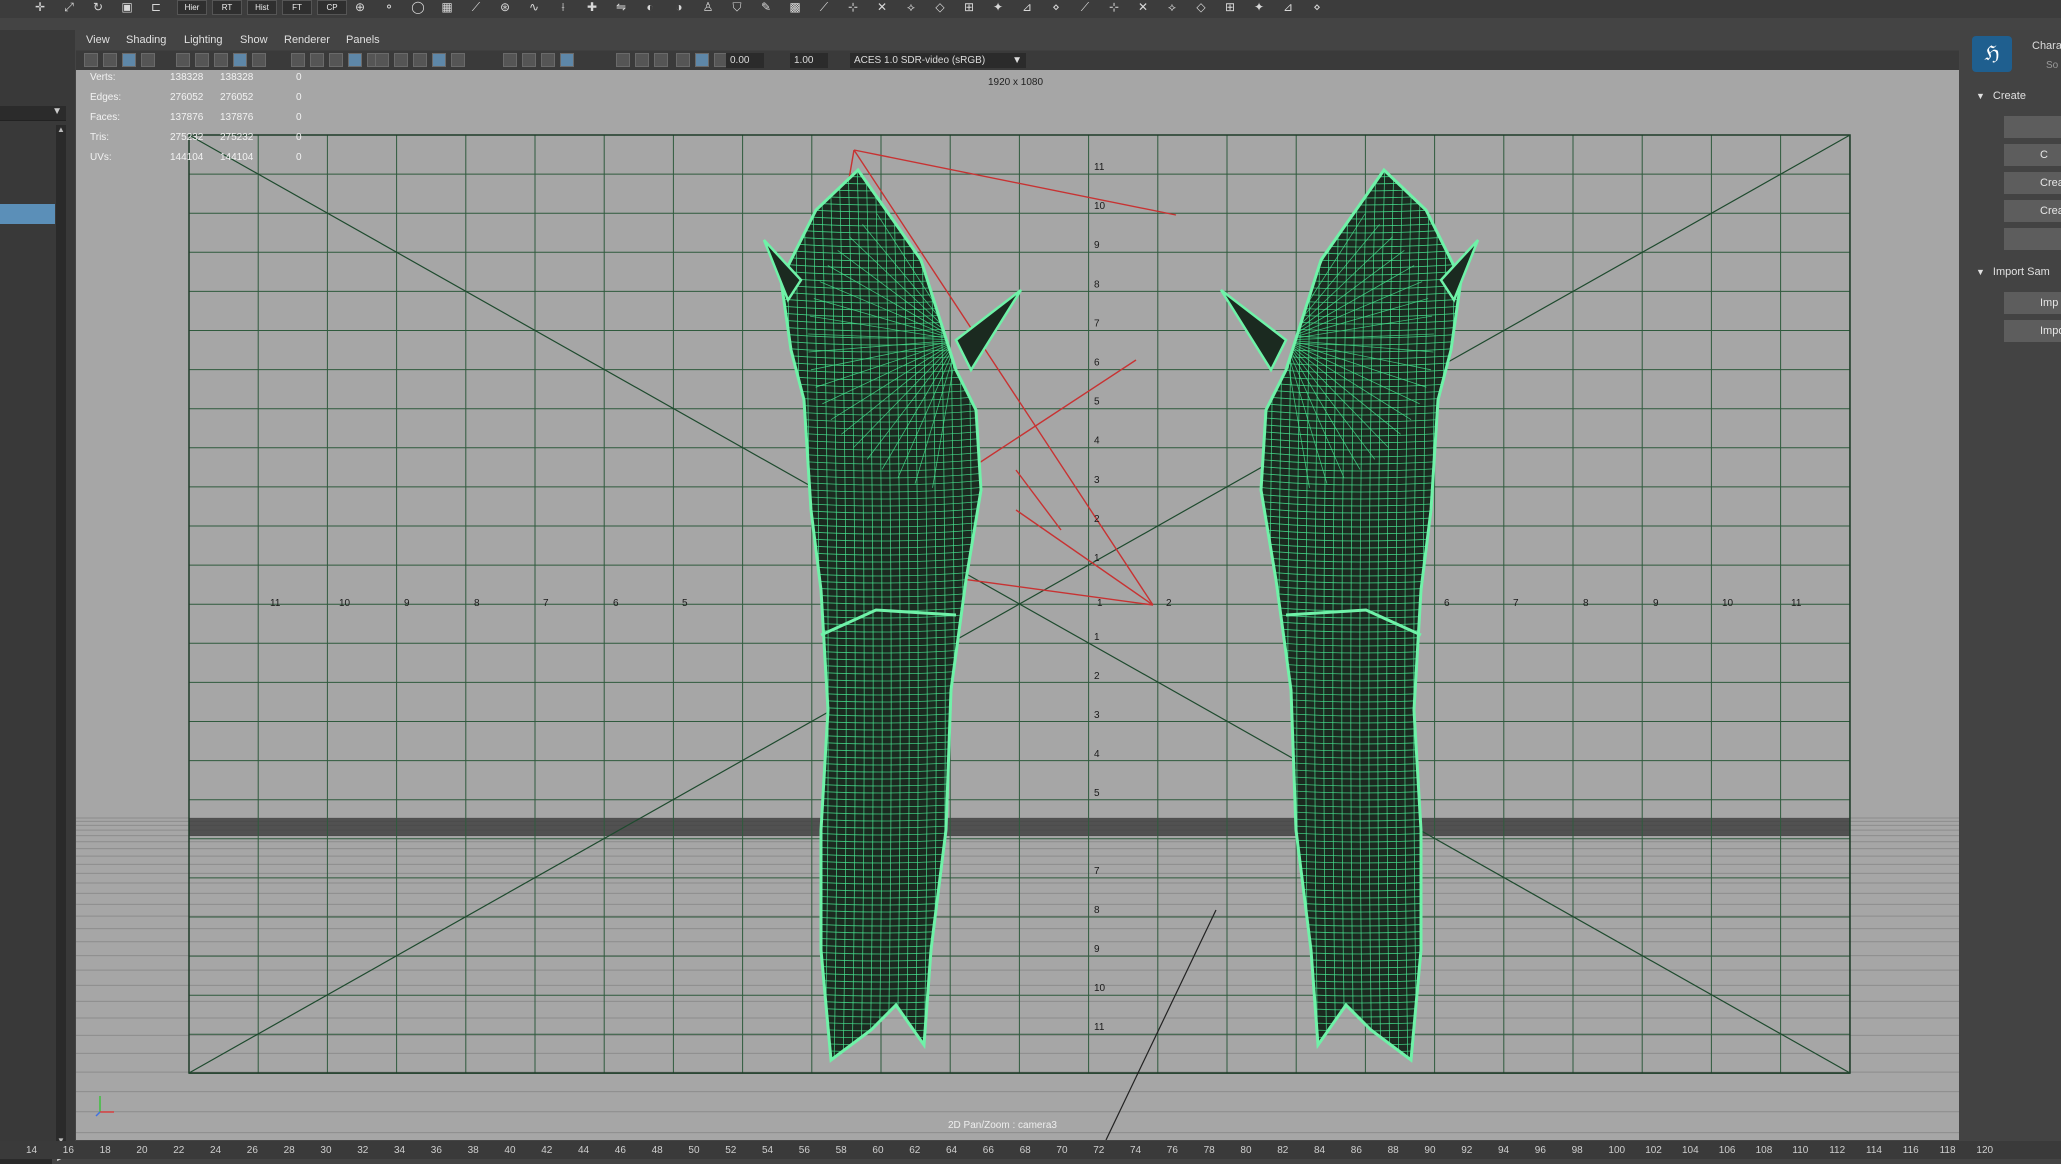 The image size is (2061, 1164). Describe the element at coordinates (534, 7) in the screenshot. I see `curve-icon: ∿` at that location.